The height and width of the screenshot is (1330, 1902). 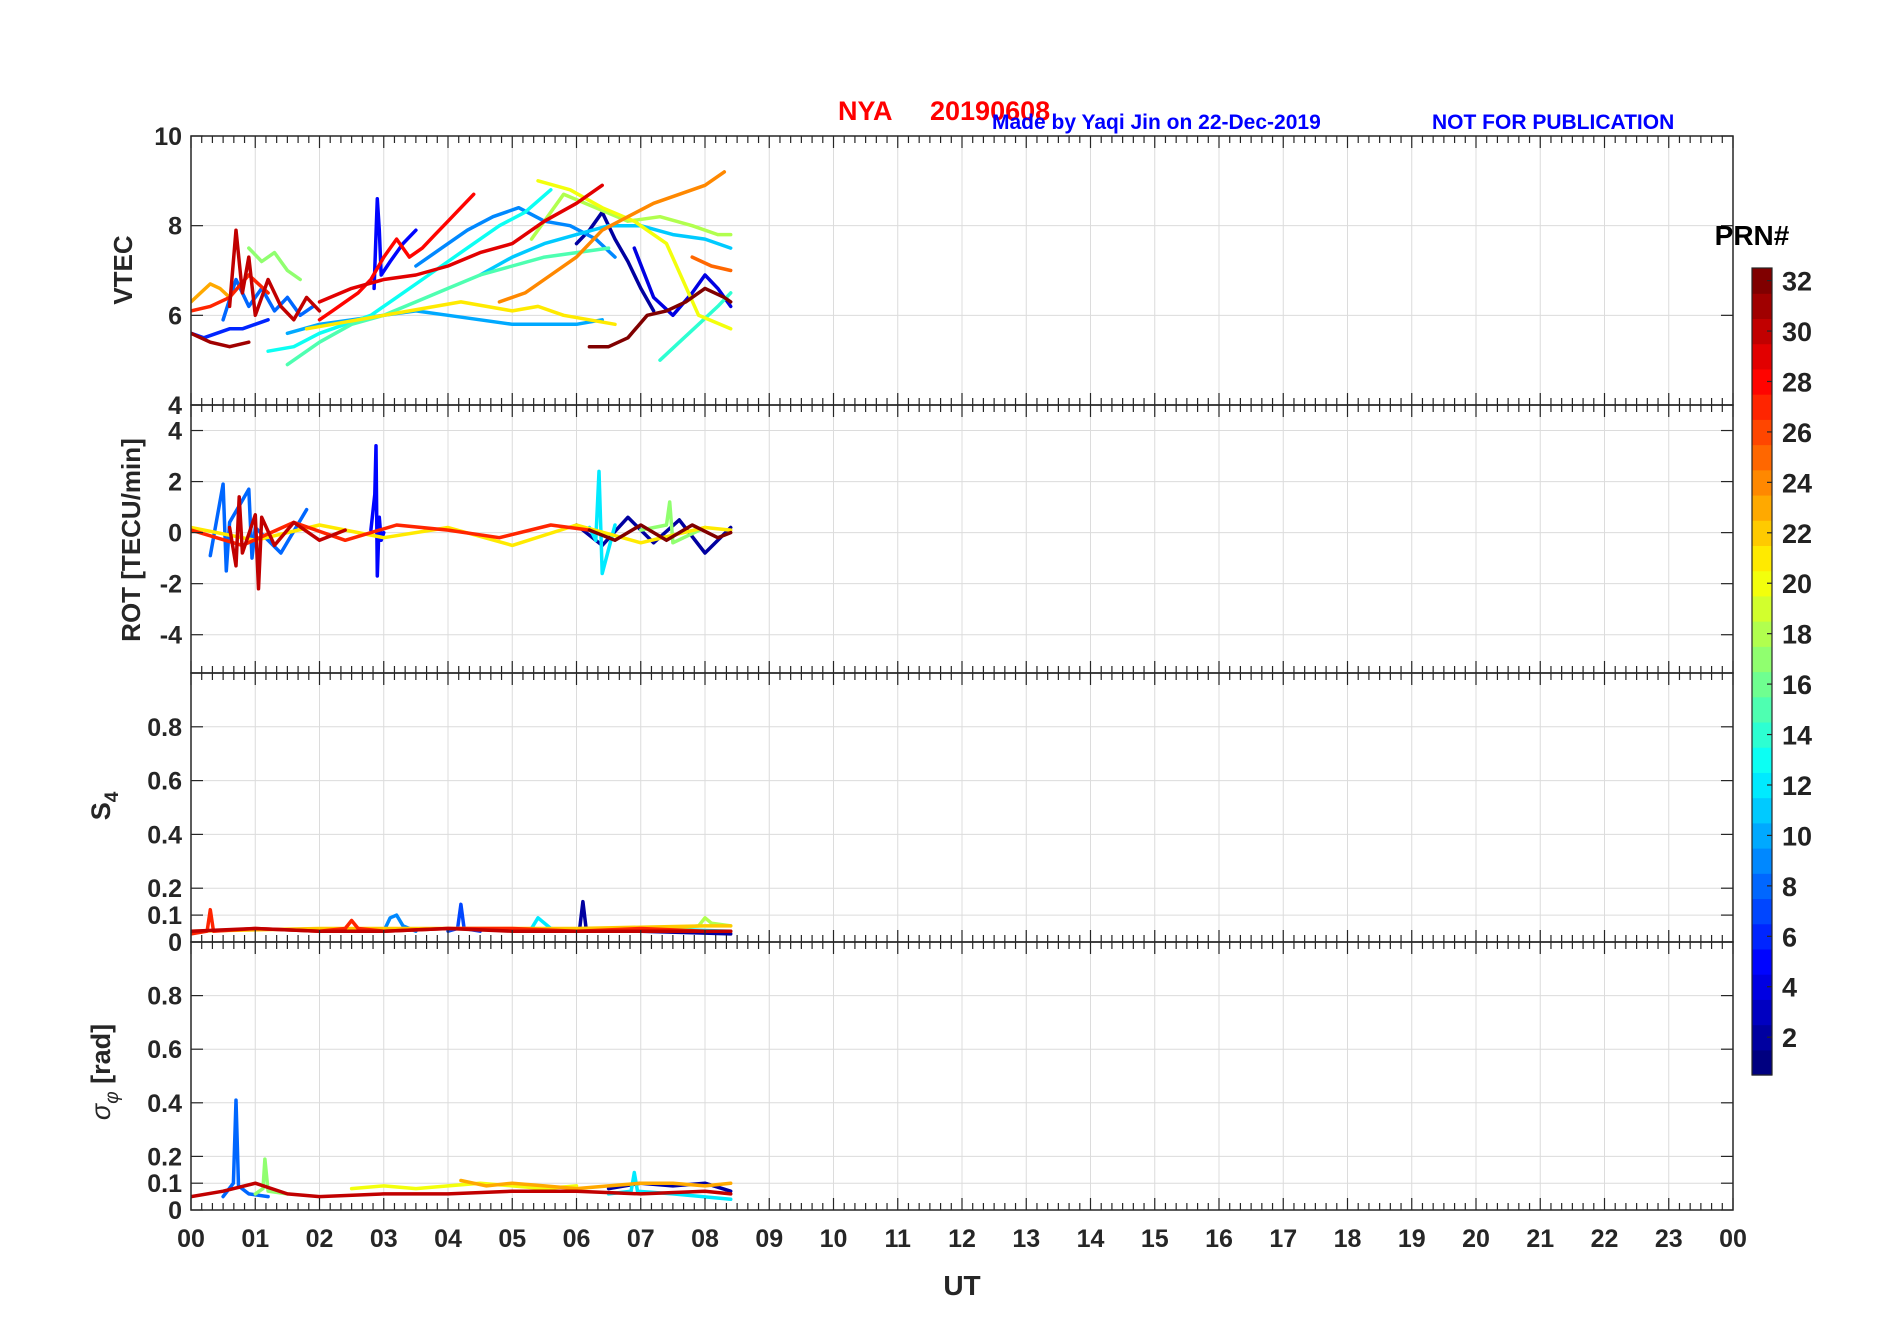 I want to click on x-tick-label: 16, so click(x=1219, y=1239).